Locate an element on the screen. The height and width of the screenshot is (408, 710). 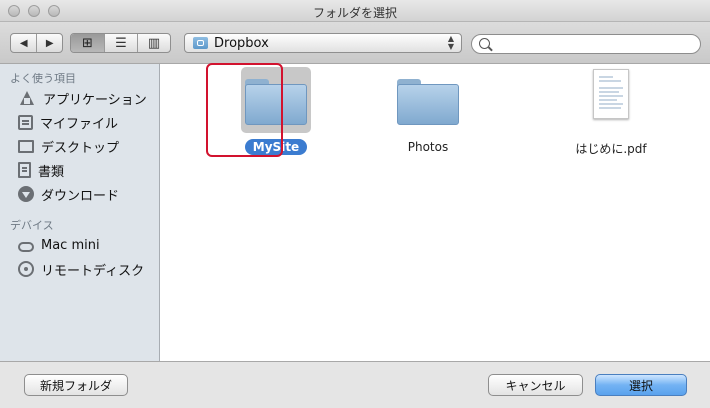
sidebar-item-label: ダウンロード is located at coordinates (80, 196).